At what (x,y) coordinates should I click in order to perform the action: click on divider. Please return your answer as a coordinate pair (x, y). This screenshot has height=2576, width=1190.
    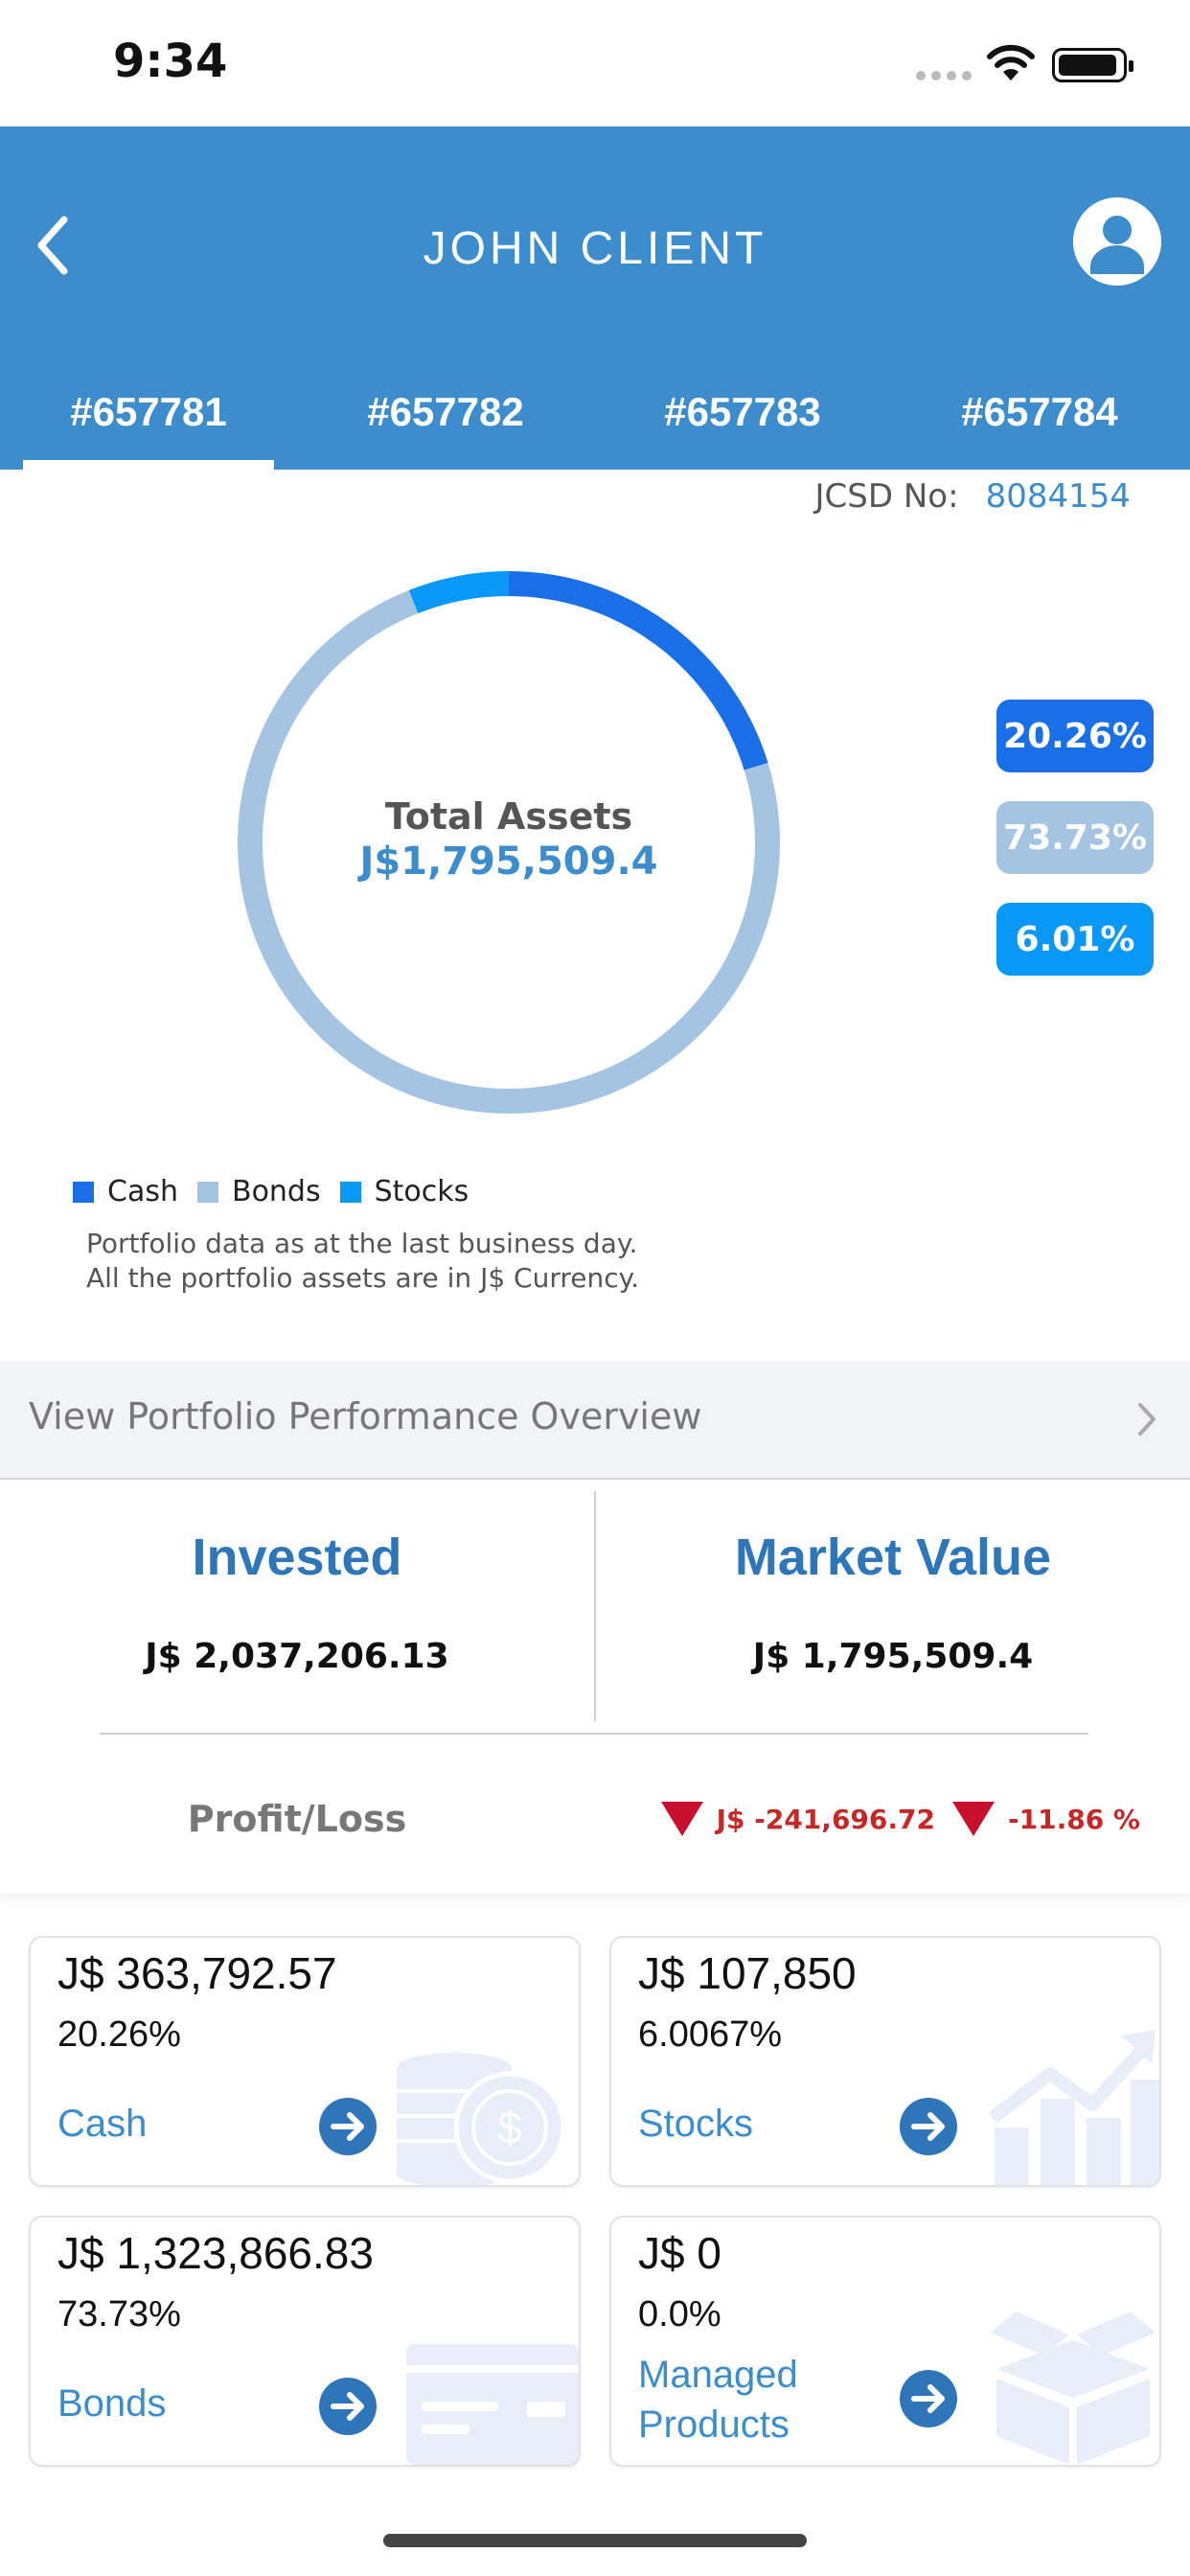
    Looking at the image, I should click on (594, 1734).